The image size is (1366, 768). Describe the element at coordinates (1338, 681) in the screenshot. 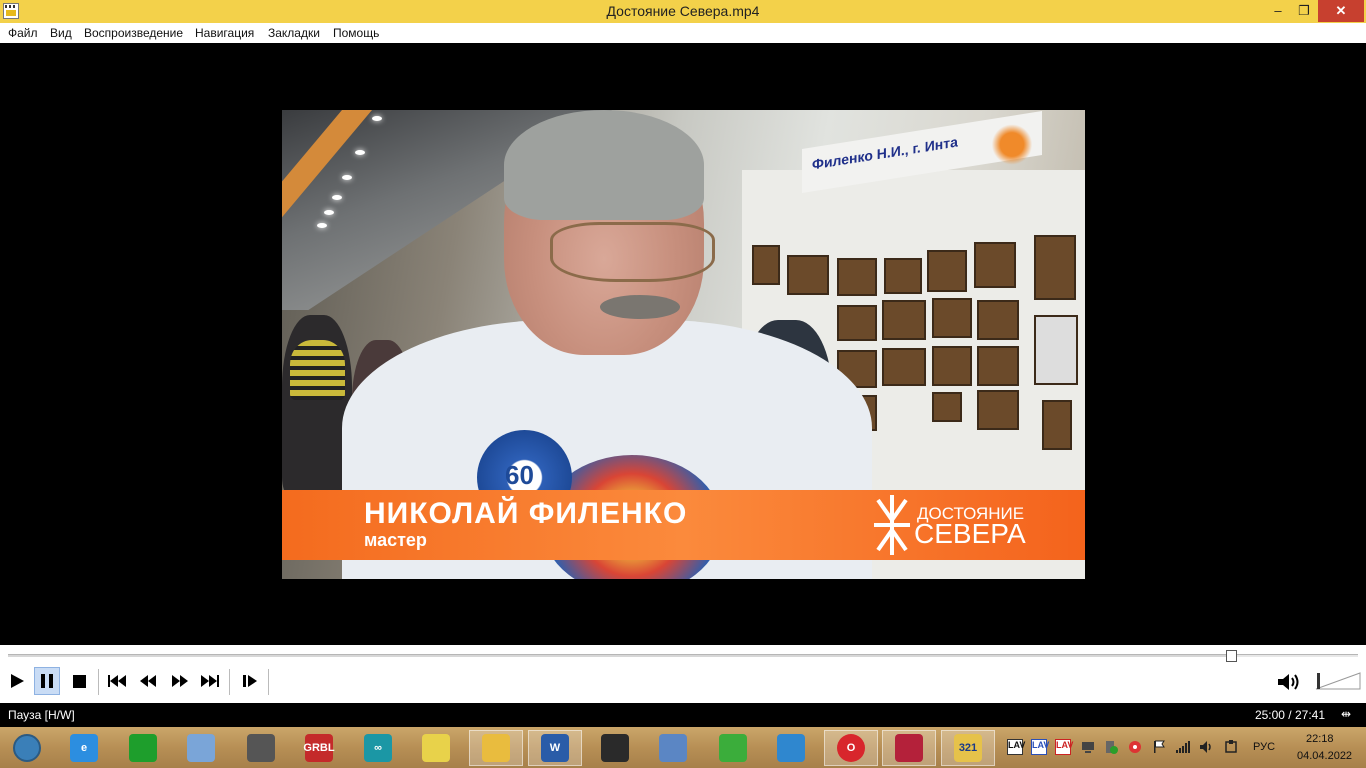

I see `volume-slider` at that location.